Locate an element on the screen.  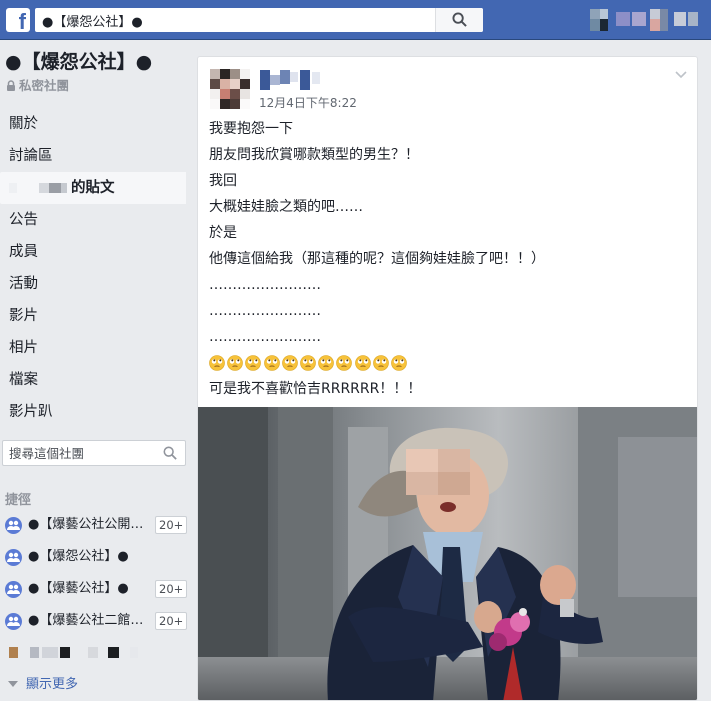
facebook-logo: f is located at coordinates (18, 20).